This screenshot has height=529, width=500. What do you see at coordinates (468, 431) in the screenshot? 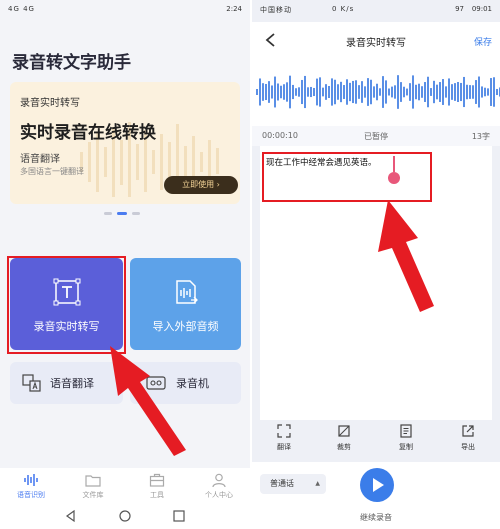
I see `export-icon` at bounding box center [468, 431].